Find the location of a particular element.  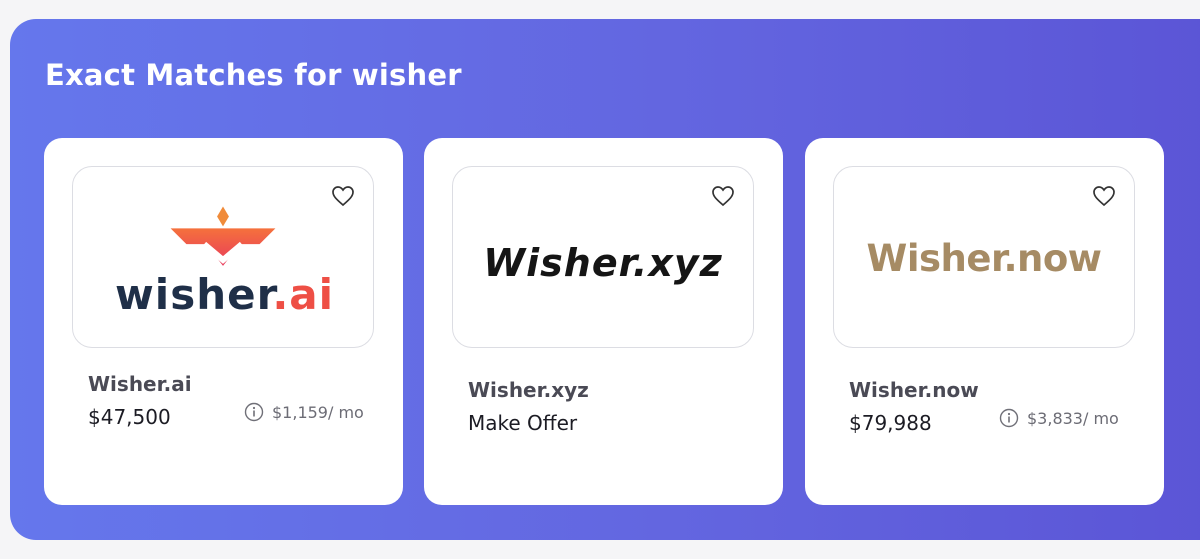

domain-price: $79,988 is located at coordinates (890, 423).